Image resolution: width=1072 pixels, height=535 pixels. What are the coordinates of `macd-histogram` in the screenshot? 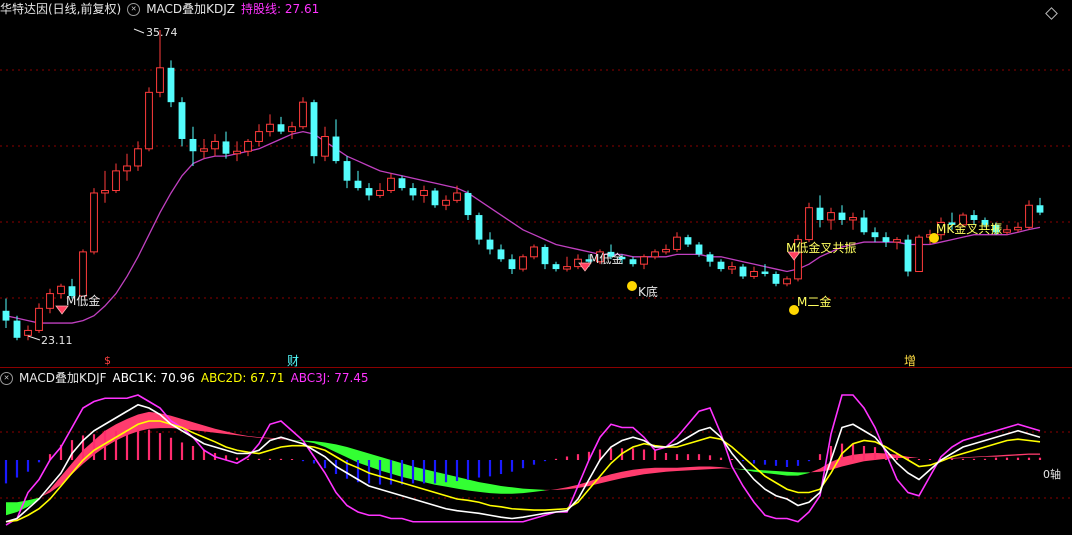 It's located at (523, 457).